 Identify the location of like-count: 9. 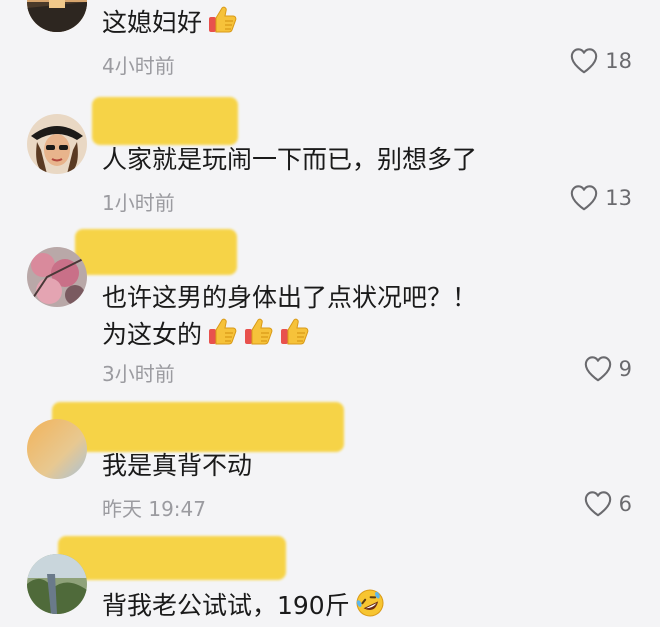
(625, 369).